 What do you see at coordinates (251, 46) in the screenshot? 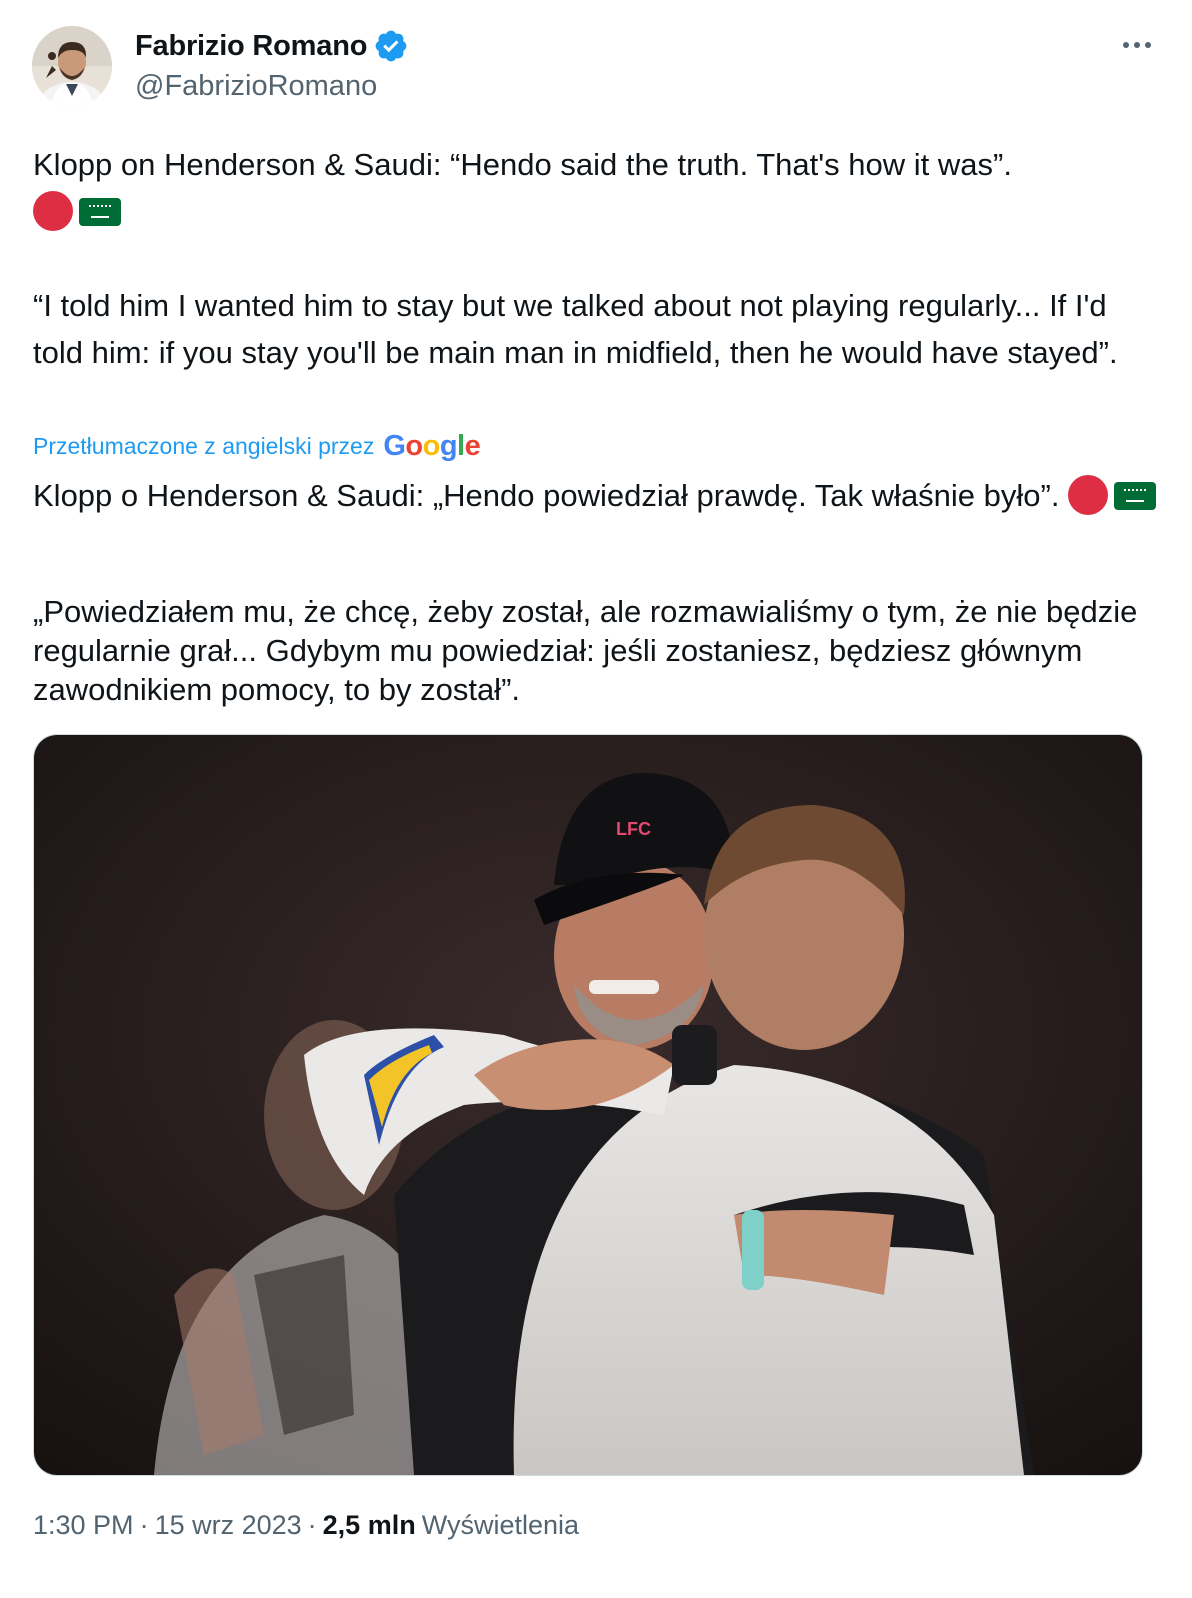
I see `author-name: Fabrizio Romano` at bounding box center [251, 46].